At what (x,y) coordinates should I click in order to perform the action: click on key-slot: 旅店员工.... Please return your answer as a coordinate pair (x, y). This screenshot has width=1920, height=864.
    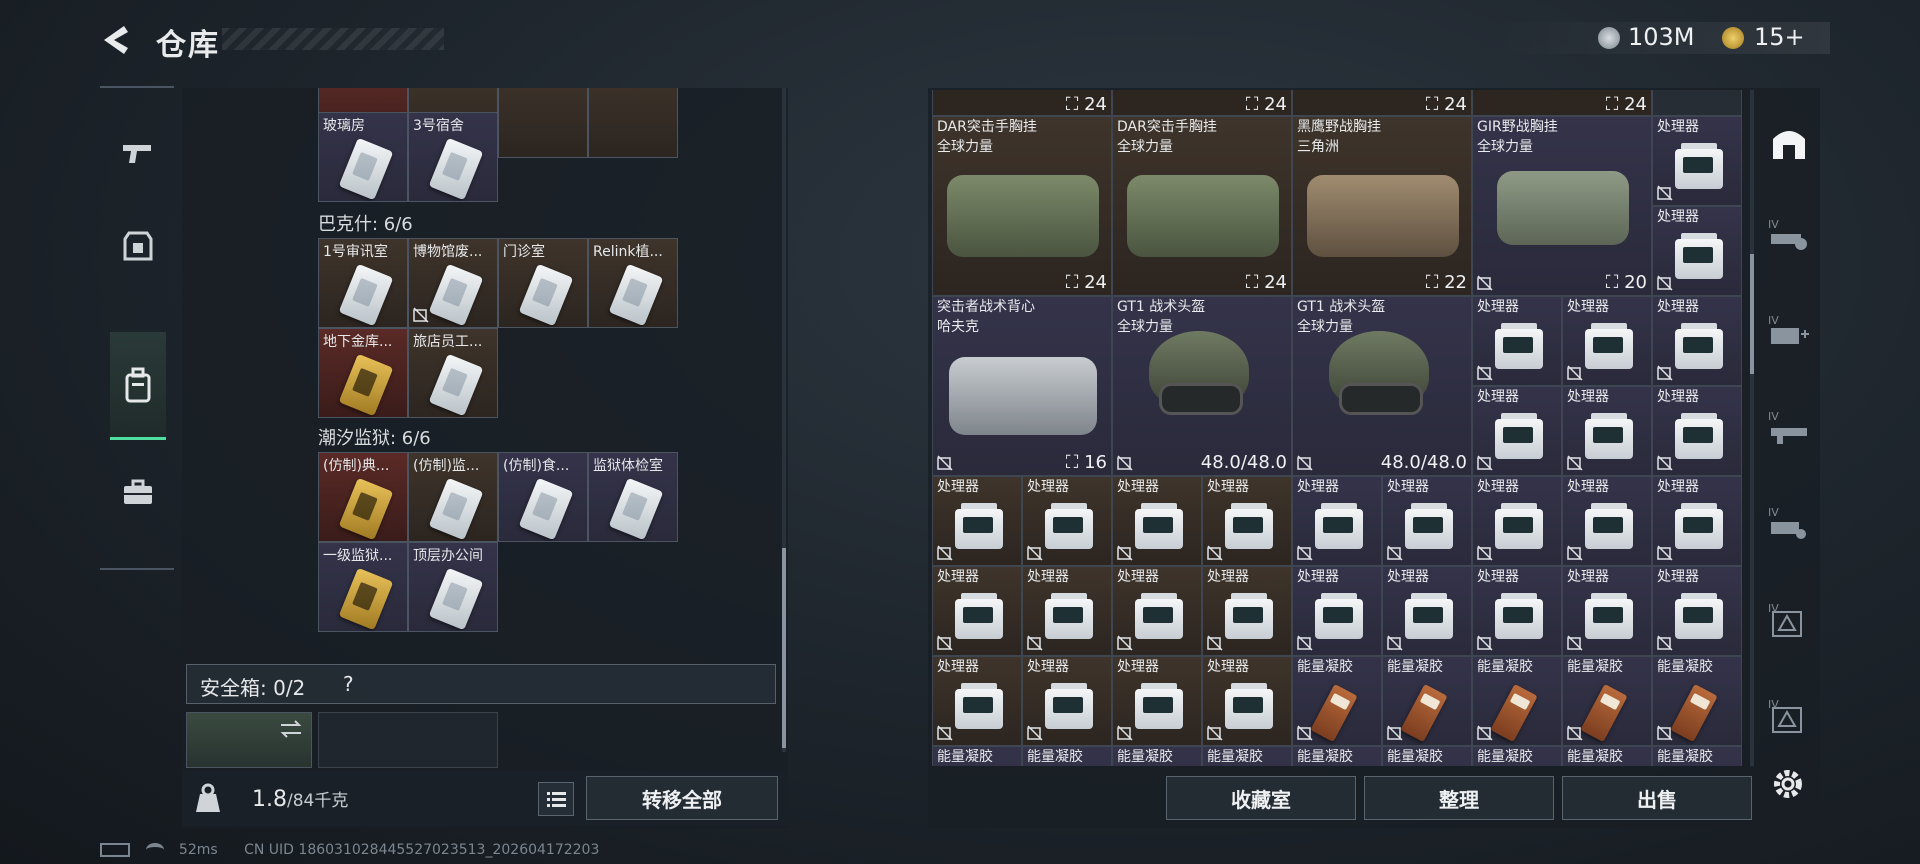
    Looking at the image, I should click on (453, 373).